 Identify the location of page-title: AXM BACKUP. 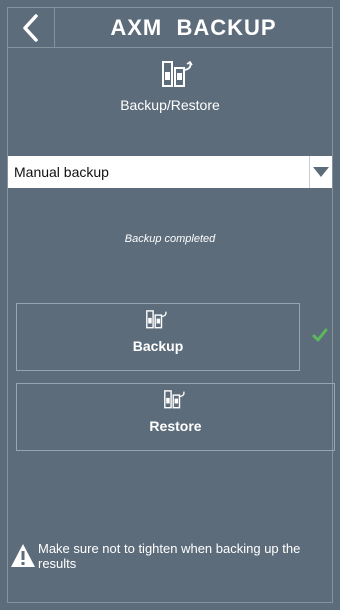
(193, 27).